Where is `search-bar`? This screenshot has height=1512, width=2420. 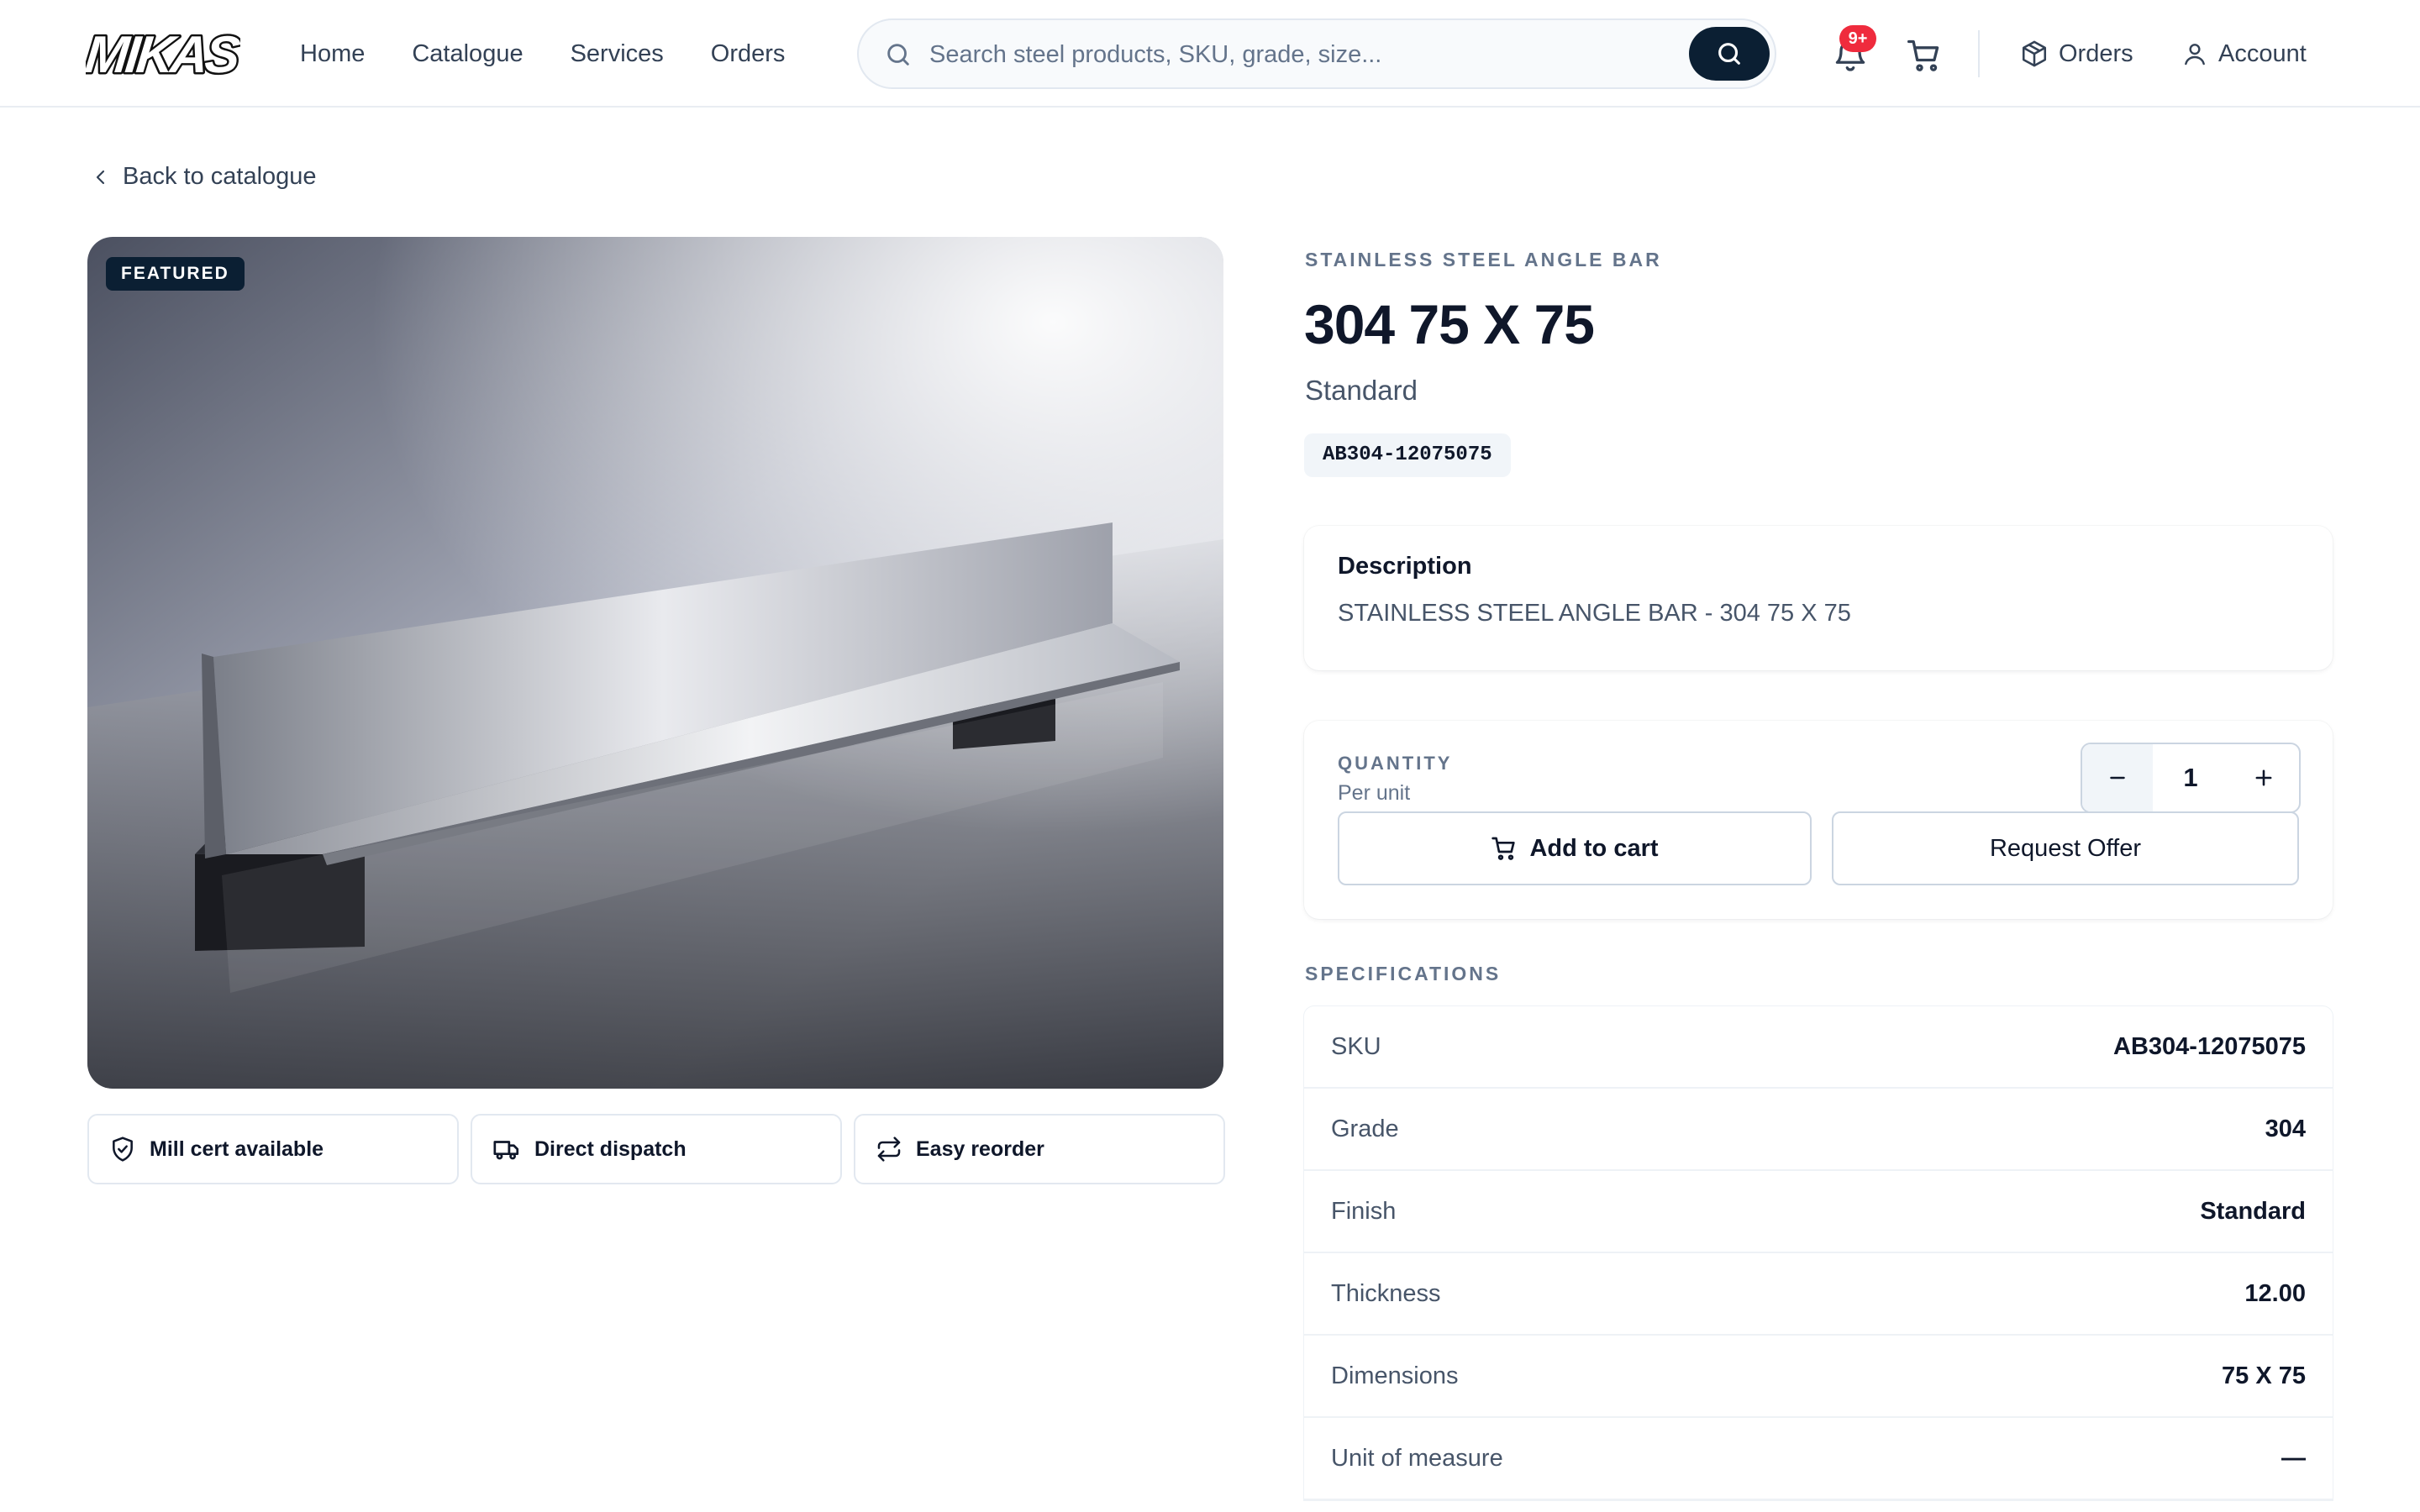
search-bar is located at coordinates (1316, 53).